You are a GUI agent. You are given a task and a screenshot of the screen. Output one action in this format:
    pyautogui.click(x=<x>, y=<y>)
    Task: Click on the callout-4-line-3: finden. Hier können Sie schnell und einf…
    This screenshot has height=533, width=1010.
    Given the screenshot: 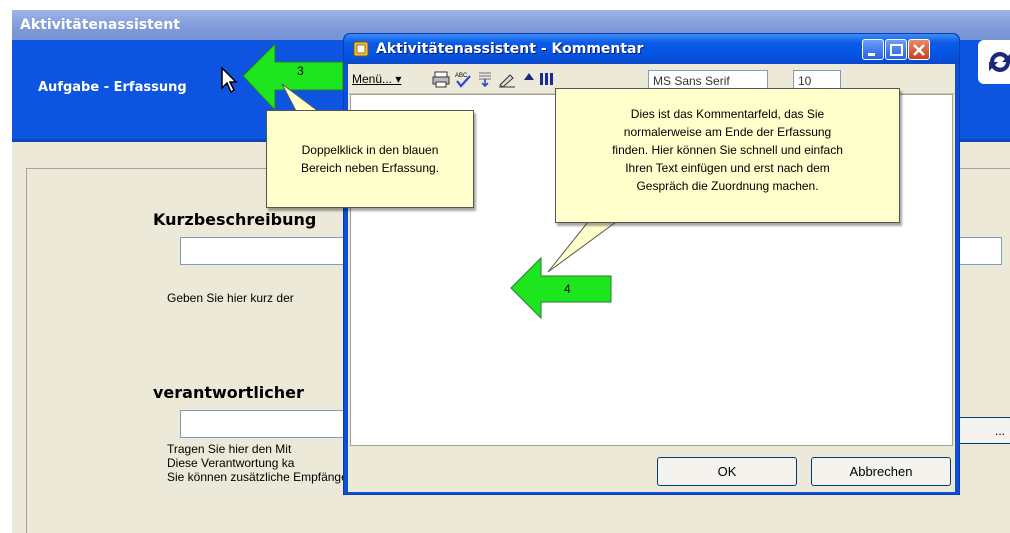 What is the action you would take?
    pyautogui.click(x=727, y=150)
    